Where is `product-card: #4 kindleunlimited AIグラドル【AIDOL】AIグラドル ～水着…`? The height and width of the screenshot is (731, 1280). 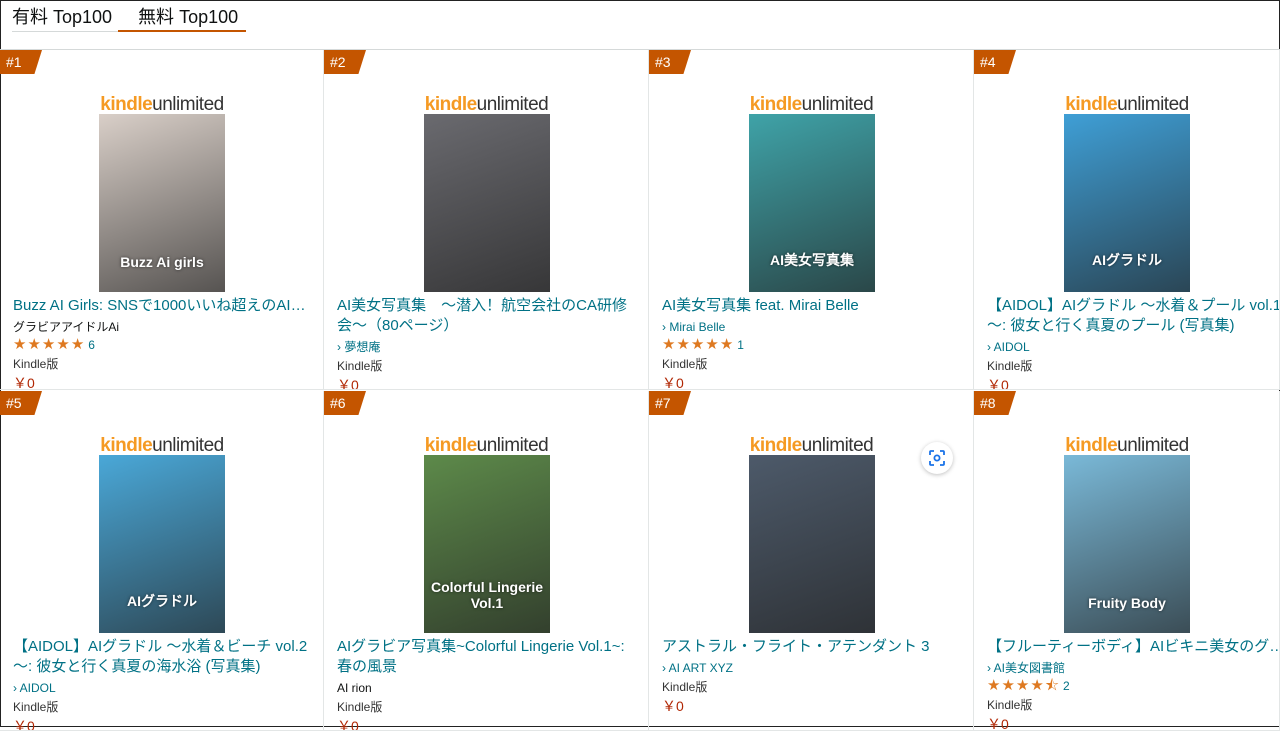 product-card: #4 kindleunlimited AIグラドル【AIDOL】AIグラドル ～水着… is located at coordinates (1127, 220).